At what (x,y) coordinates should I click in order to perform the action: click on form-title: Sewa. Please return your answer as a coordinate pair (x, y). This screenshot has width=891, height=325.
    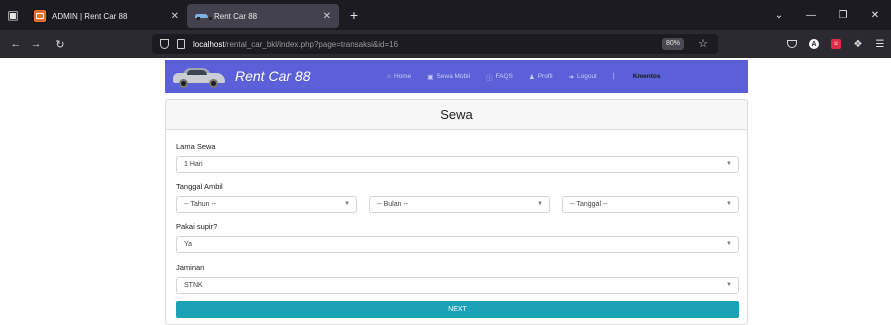
    Looking at the image, I should click on (456, 115).